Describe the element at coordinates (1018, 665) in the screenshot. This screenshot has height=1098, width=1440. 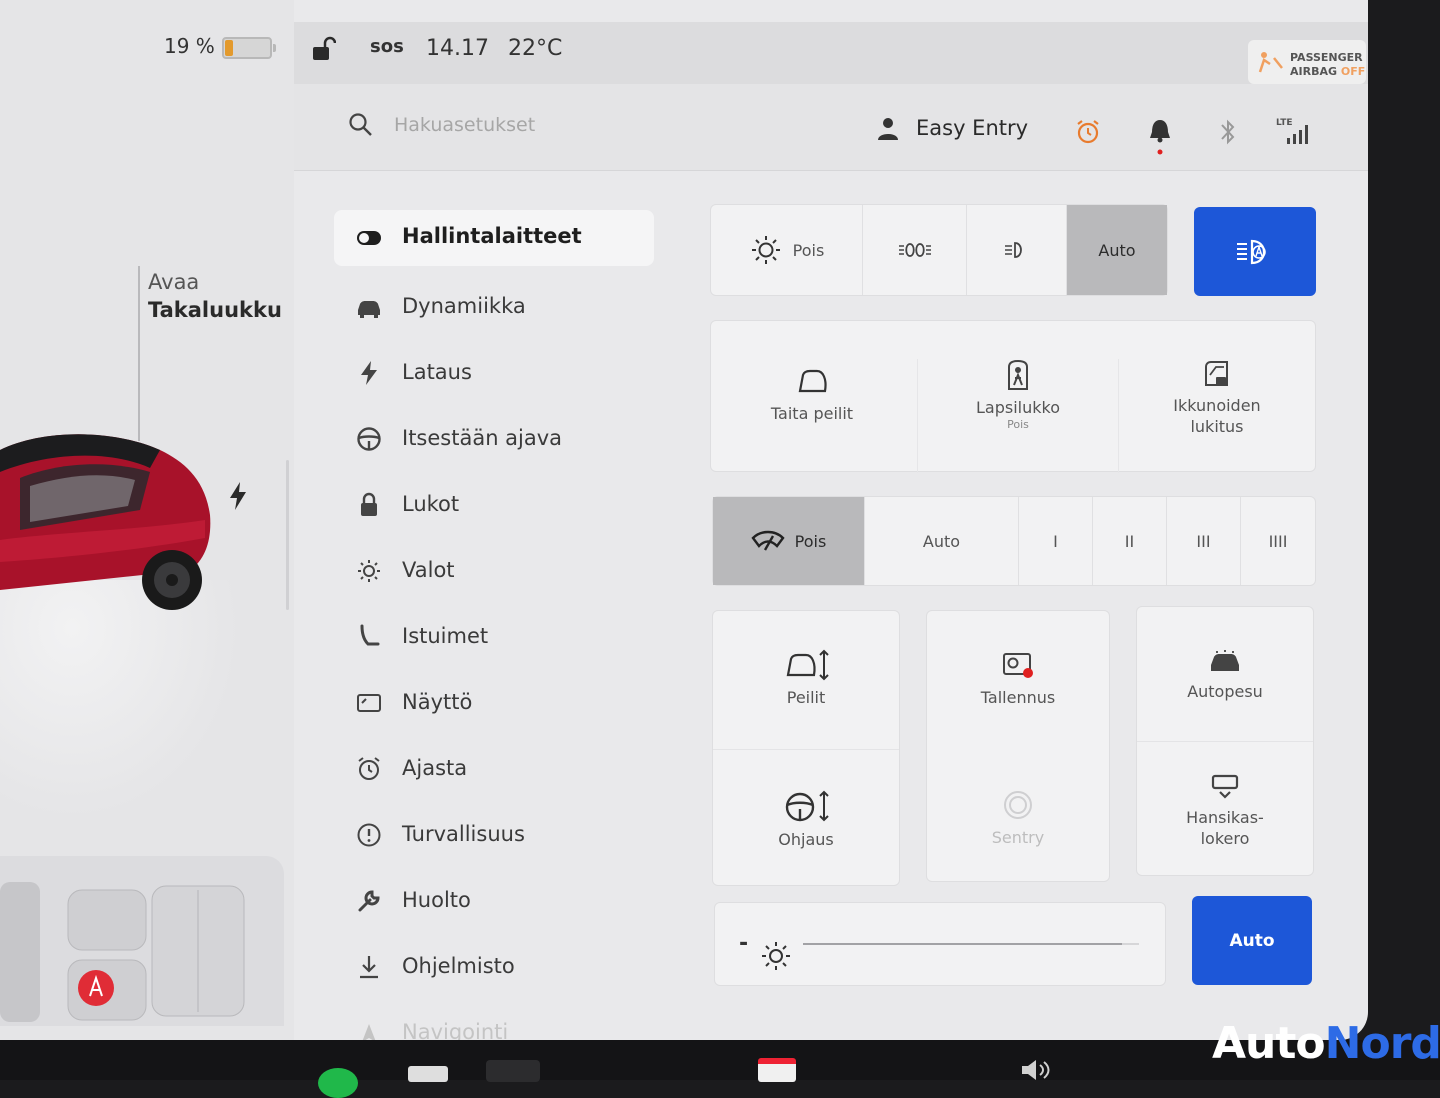
I see `dashcam-icon` at that location.